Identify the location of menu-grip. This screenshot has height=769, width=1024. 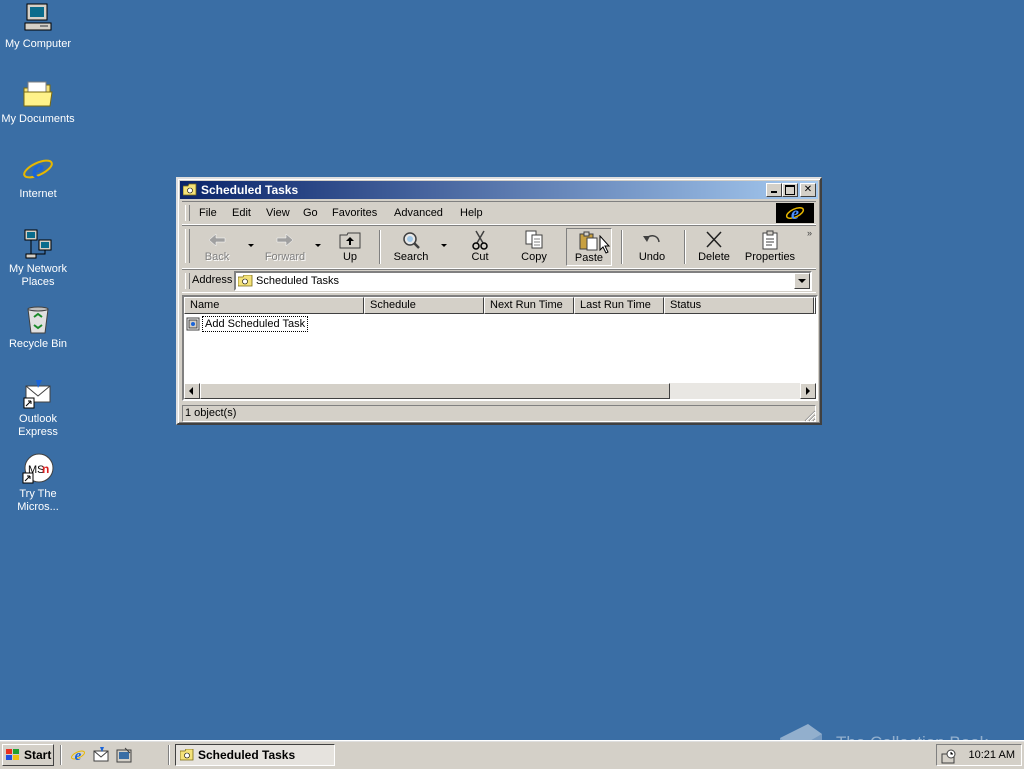
(187, 213).